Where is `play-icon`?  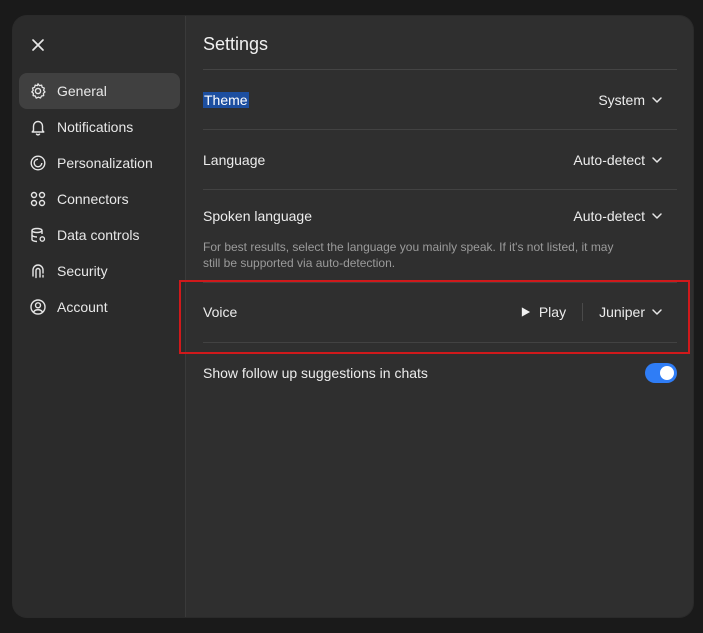
play-icon is located at coordinates (525, 312).